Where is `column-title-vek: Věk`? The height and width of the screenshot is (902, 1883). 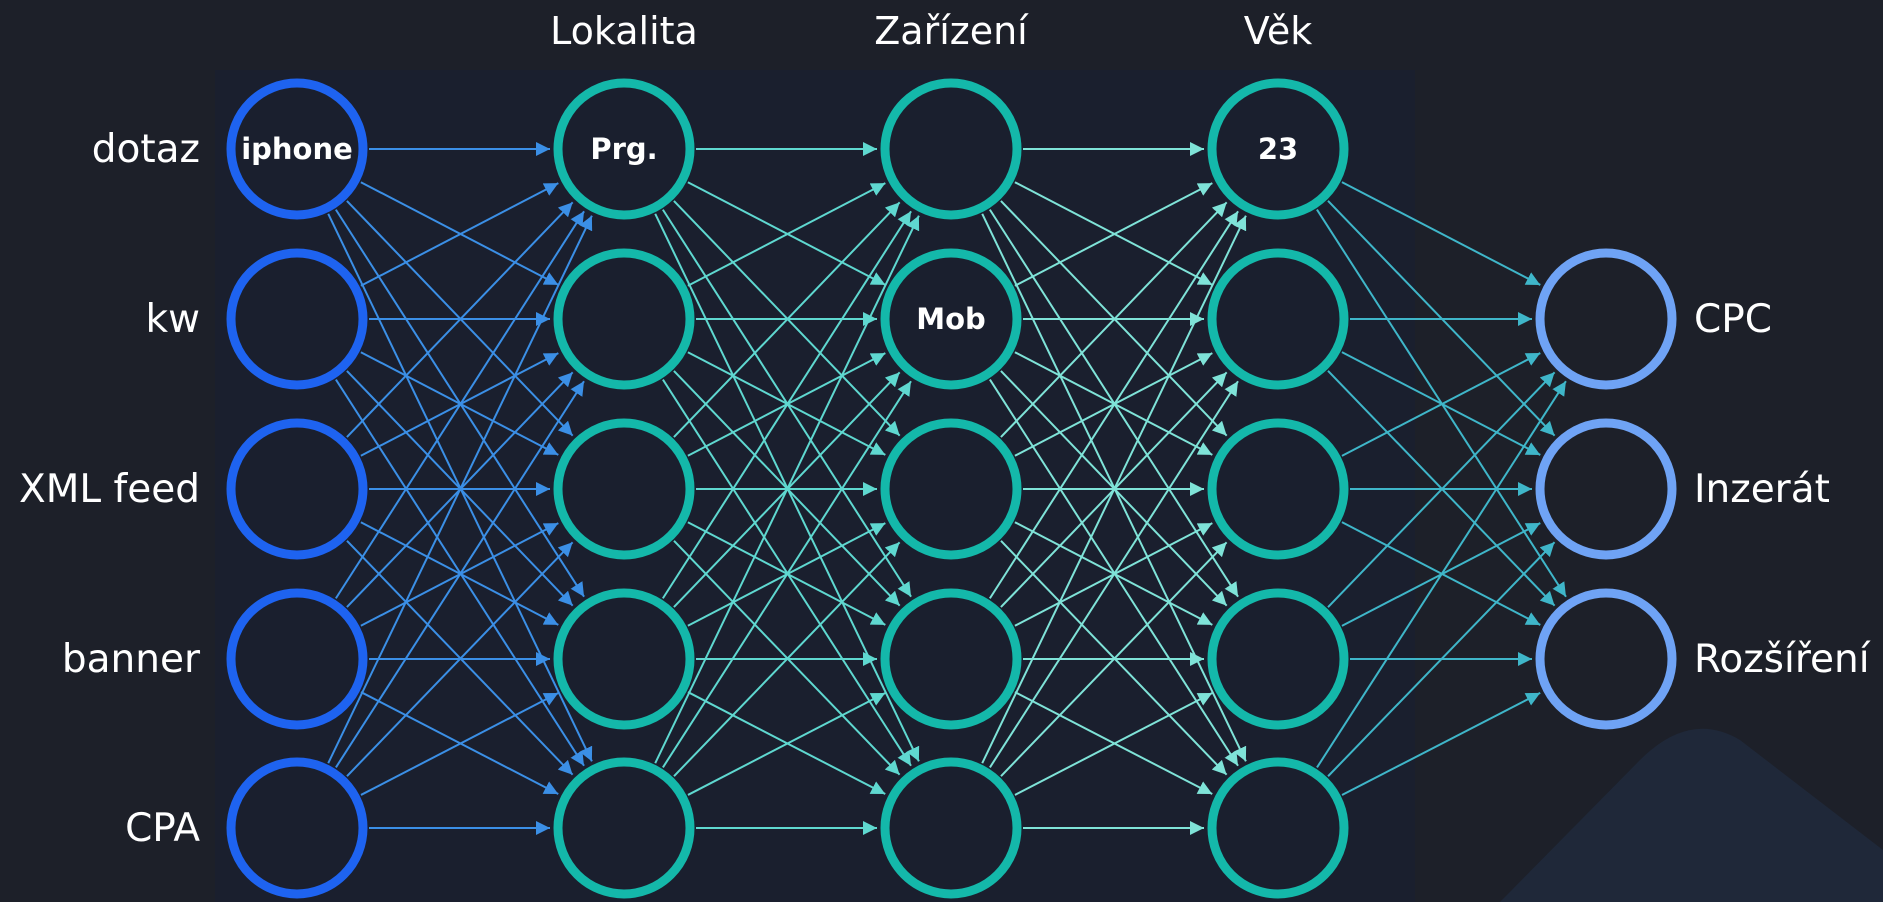 column-title-vek: Věk is located at coordinates (1278, 31).